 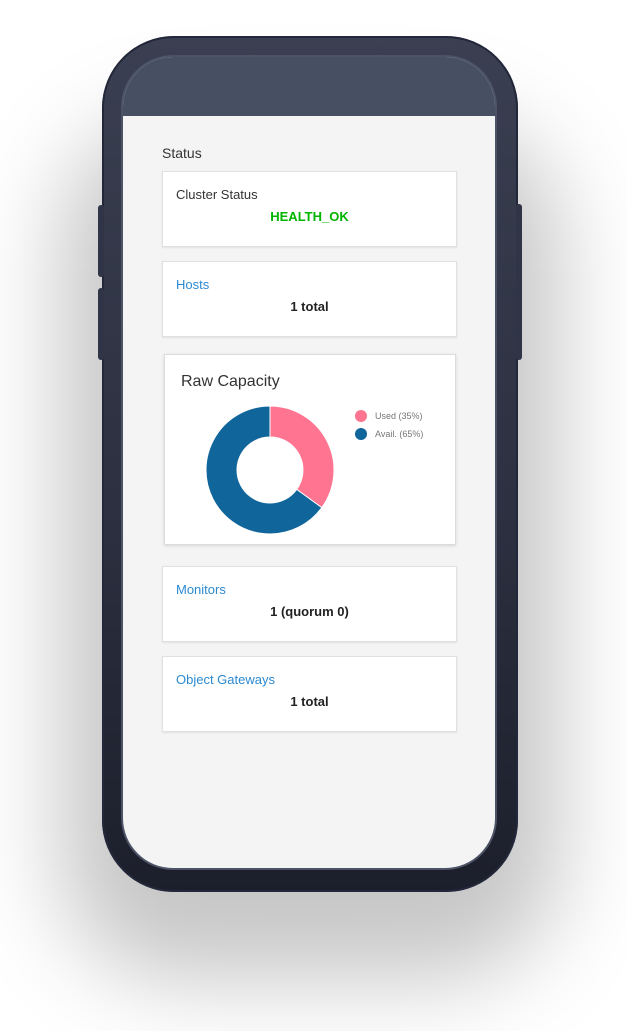 What do you see at coordinates (217, 194) in the screenshot?
I see `cluster-status-label: Cluster Status` at bounding box center [217, 194].